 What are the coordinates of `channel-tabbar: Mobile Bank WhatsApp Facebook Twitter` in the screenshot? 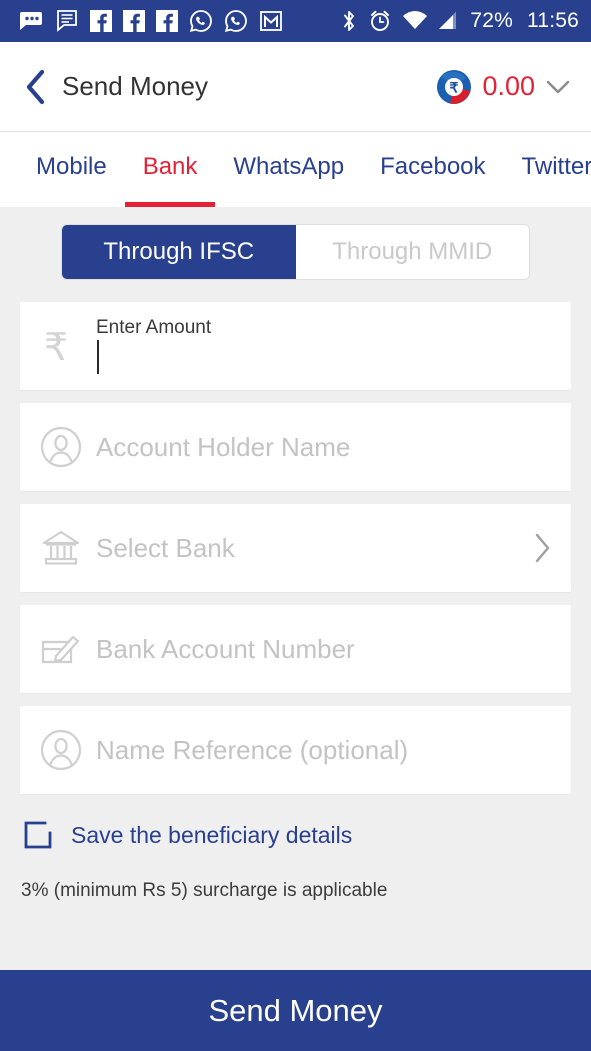 It's located at (295, 169).